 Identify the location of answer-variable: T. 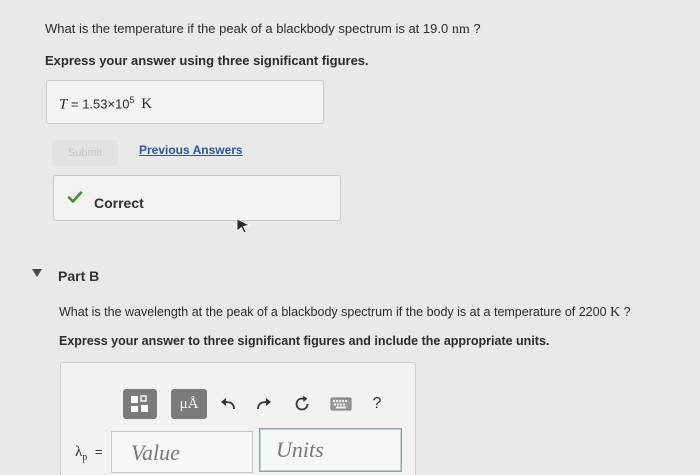
(63, 104).